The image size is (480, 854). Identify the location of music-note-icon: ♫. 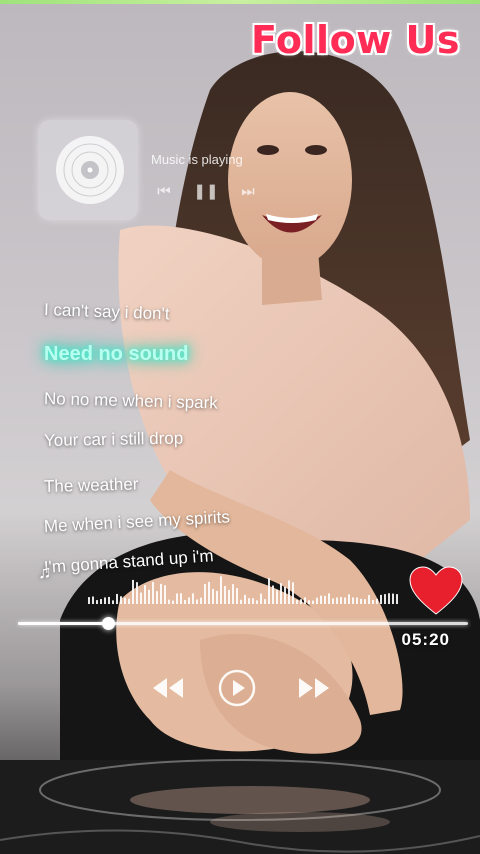
(45, 572).